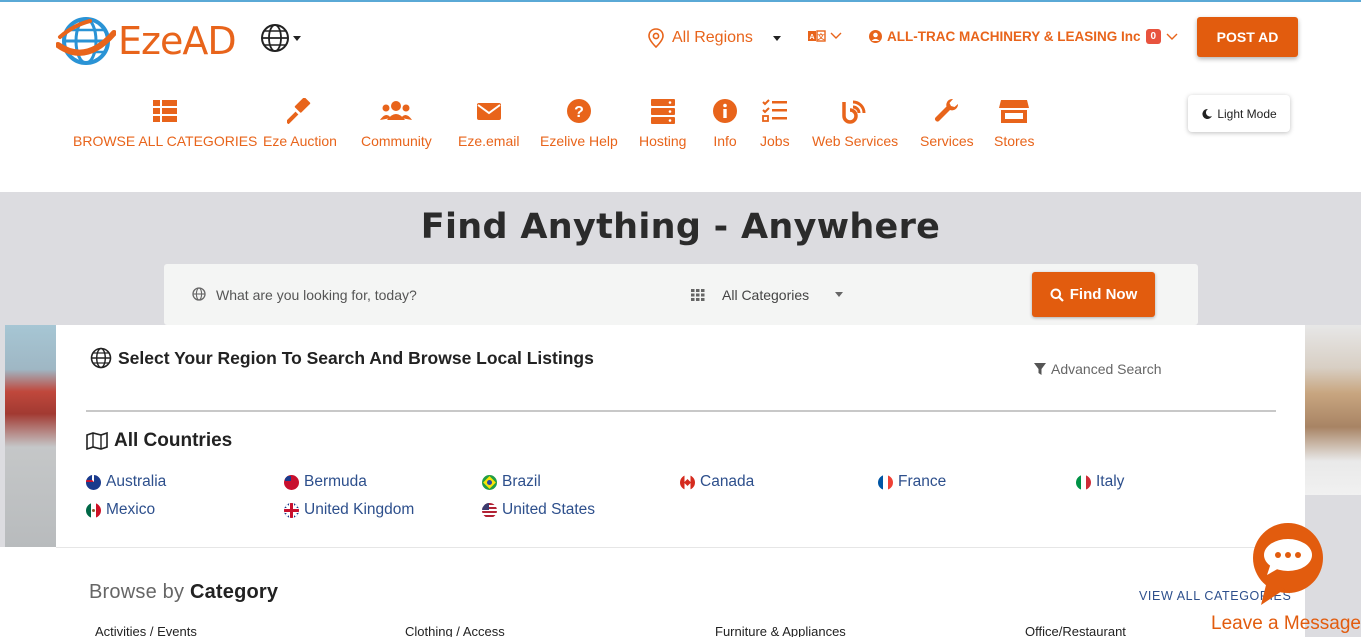 The width and height of the screenshot is (1361, 637). What do you see at coordinates (1014, 123) in the screenshot?
I see `nav-stores: Stores` at bounding box center [1014, 123].